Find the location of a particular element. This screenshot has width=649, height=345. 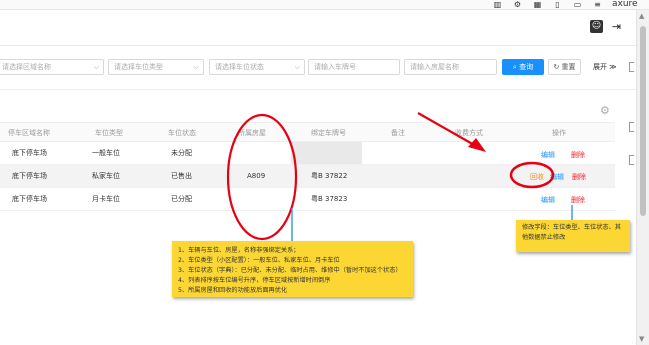

note-text: 修改字段：车位类型、车位状态、其他数据禁止修改 is located at coordinates (571, 232).